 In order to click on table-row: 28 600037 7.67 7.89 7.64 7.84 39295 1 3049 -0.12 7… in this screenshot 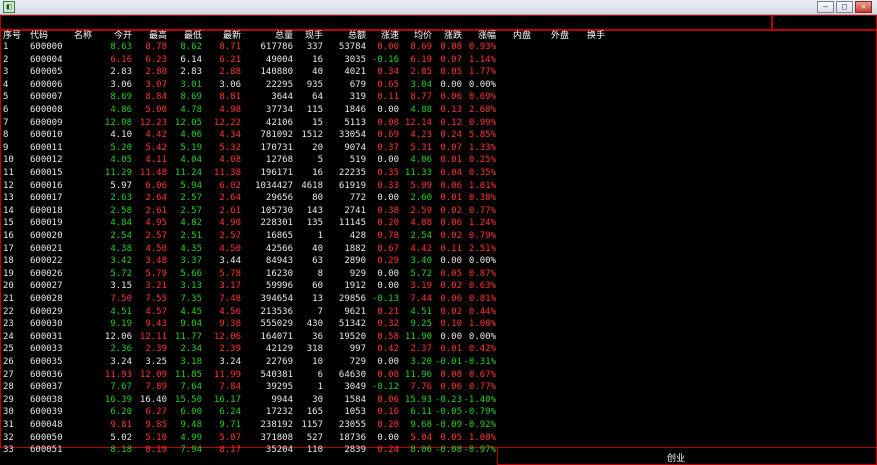, I will do `click(250, 387)`.